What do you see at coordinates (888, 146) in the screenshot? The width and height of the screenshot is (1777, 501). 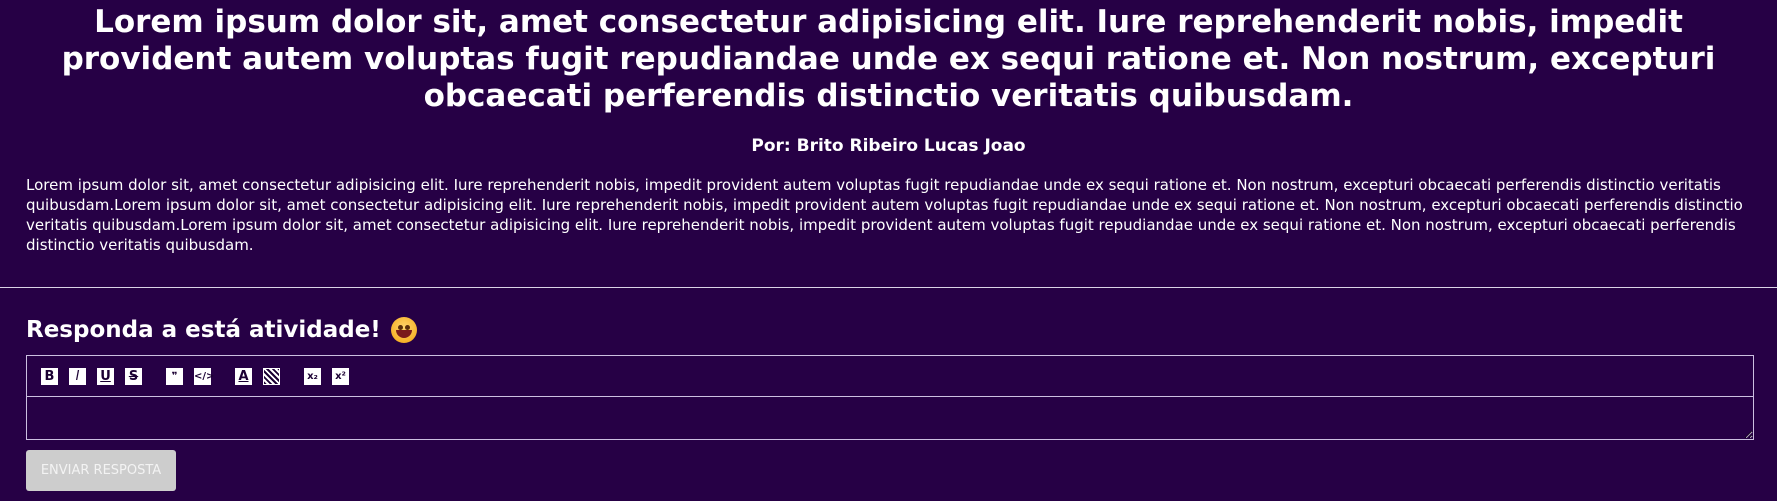 I see `author-line: Por: Brito Ribeiro Lucas Joao` at bounding box center [888, 146].